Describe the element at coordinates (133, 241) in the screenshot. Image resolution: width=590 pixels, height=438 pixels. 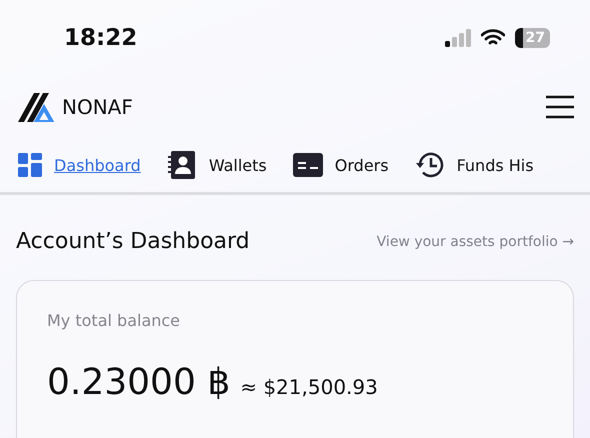
I see `page-title: Account’s Dashboard` at that location.